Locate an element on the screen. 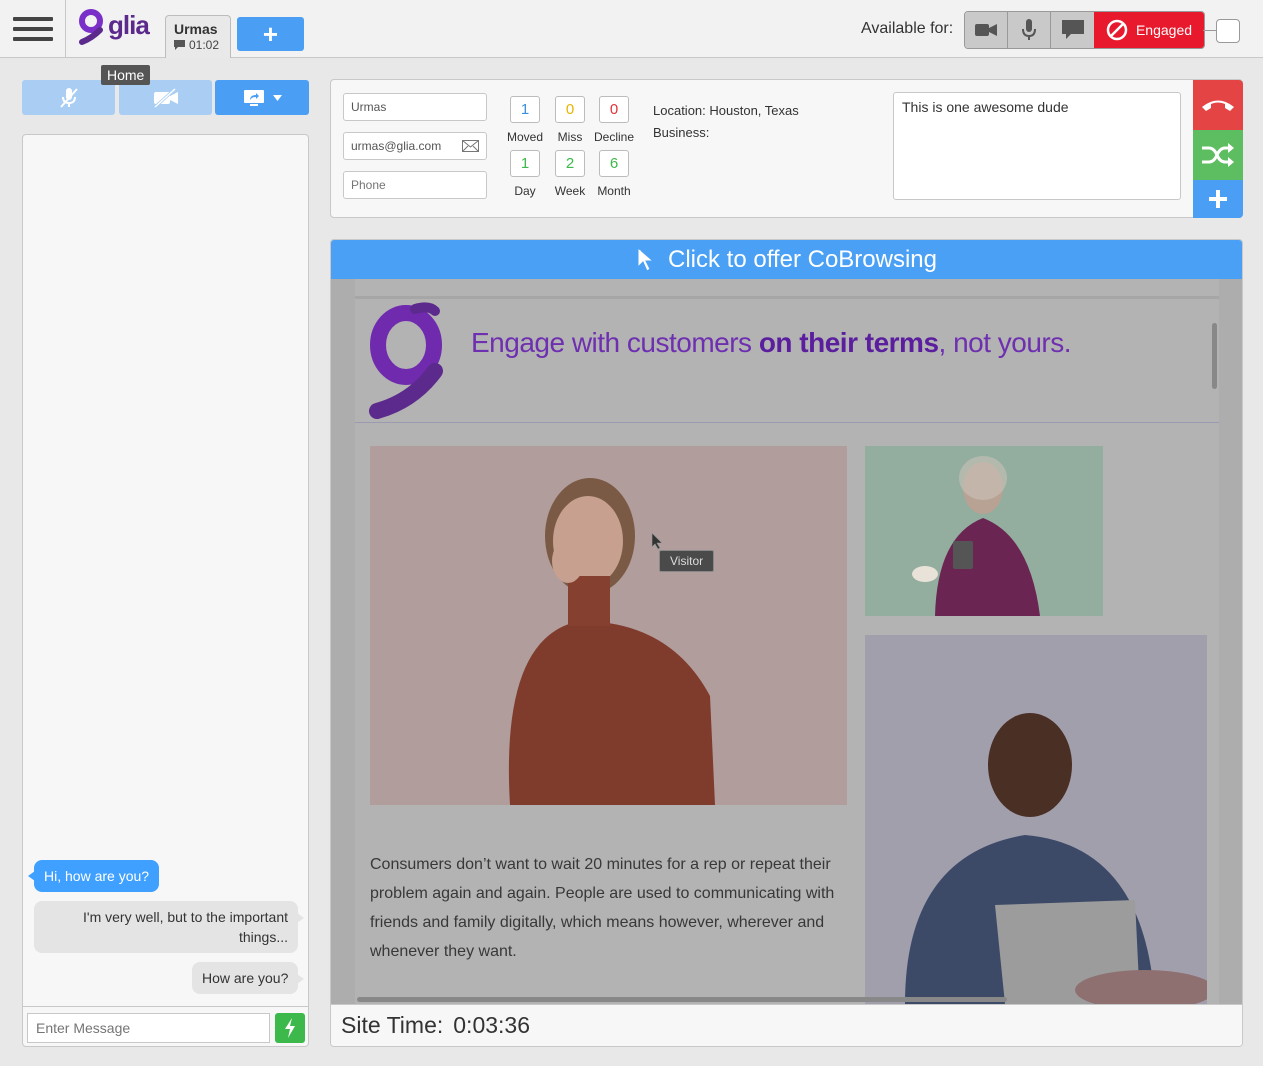  cobrowse-banner-label: Click to offer CoBrowsing is located at coordinates (802, 259).